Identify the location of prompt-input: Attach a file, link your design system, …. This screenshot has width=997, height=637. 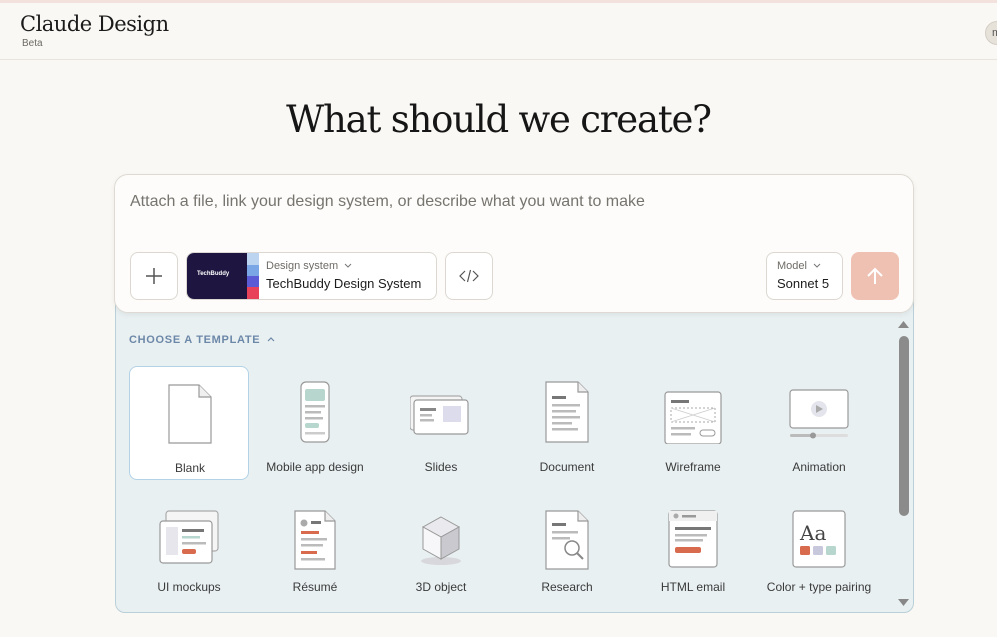
(387, 202).